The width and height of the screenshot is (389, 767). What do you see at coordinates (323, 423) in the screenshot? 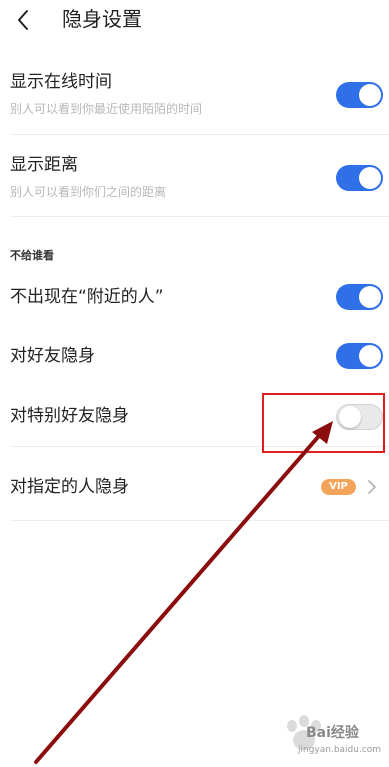
I see `highlight-box` at bounding box center [323, 423].